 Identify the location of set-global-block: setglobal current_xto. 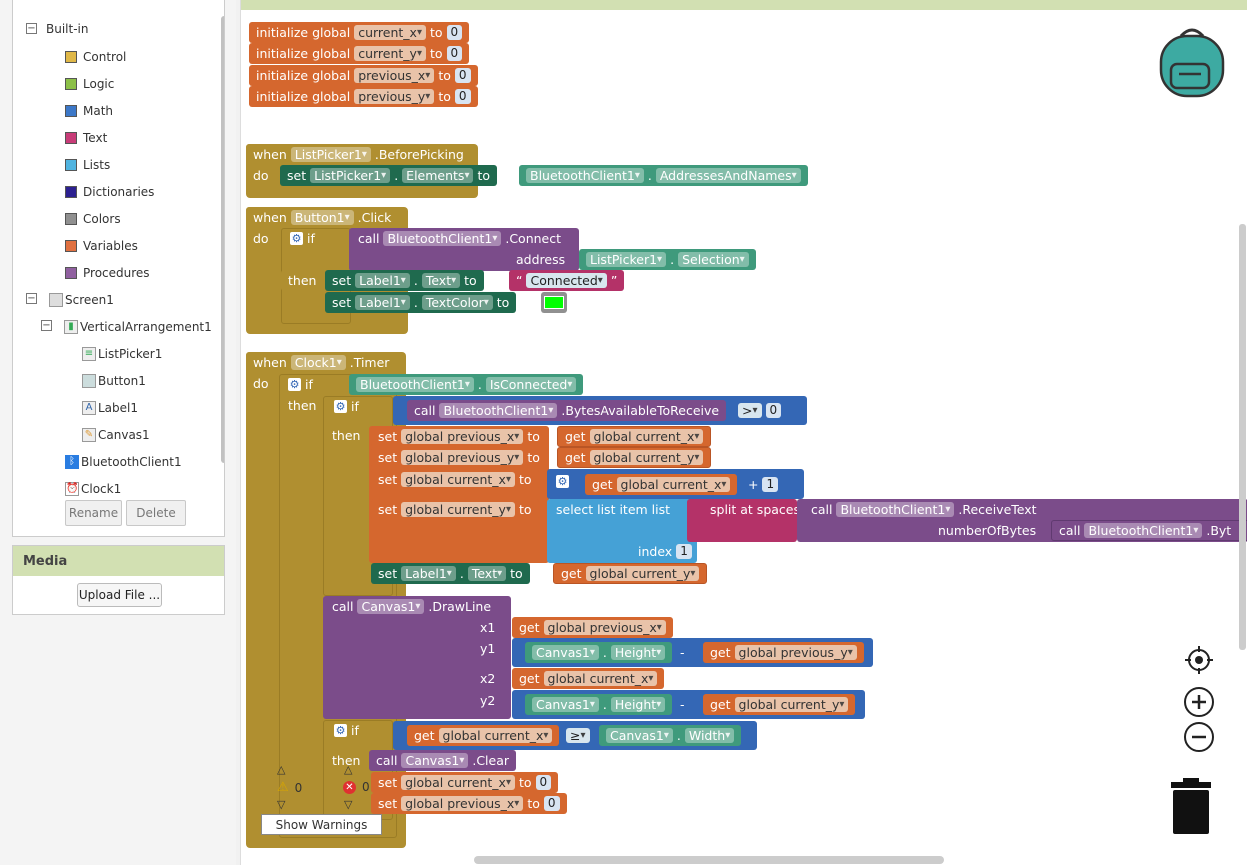
(455, 479).